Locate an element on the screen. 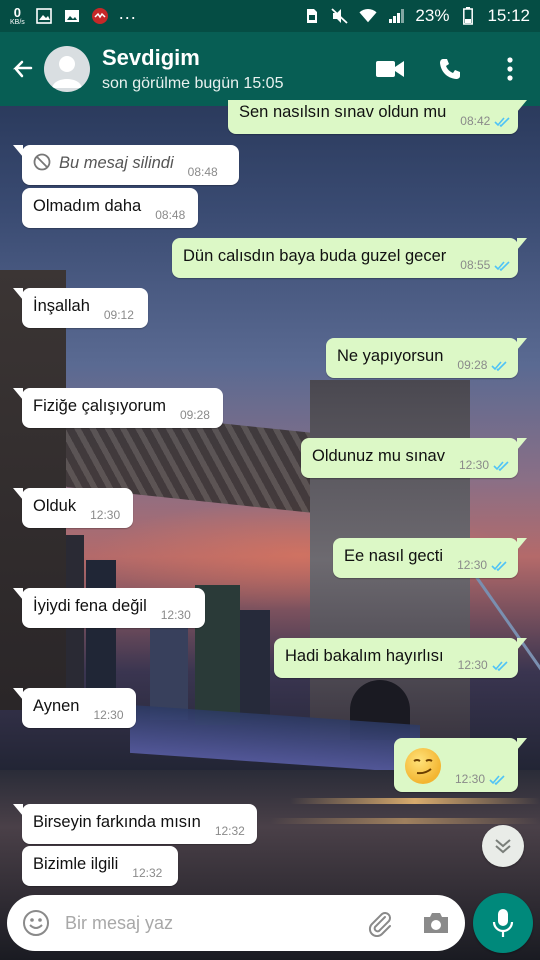 This screenshot has height=960, width=540. message-bubble-incoming: İnşallah 09:12 is located at coordinates (80, 308).